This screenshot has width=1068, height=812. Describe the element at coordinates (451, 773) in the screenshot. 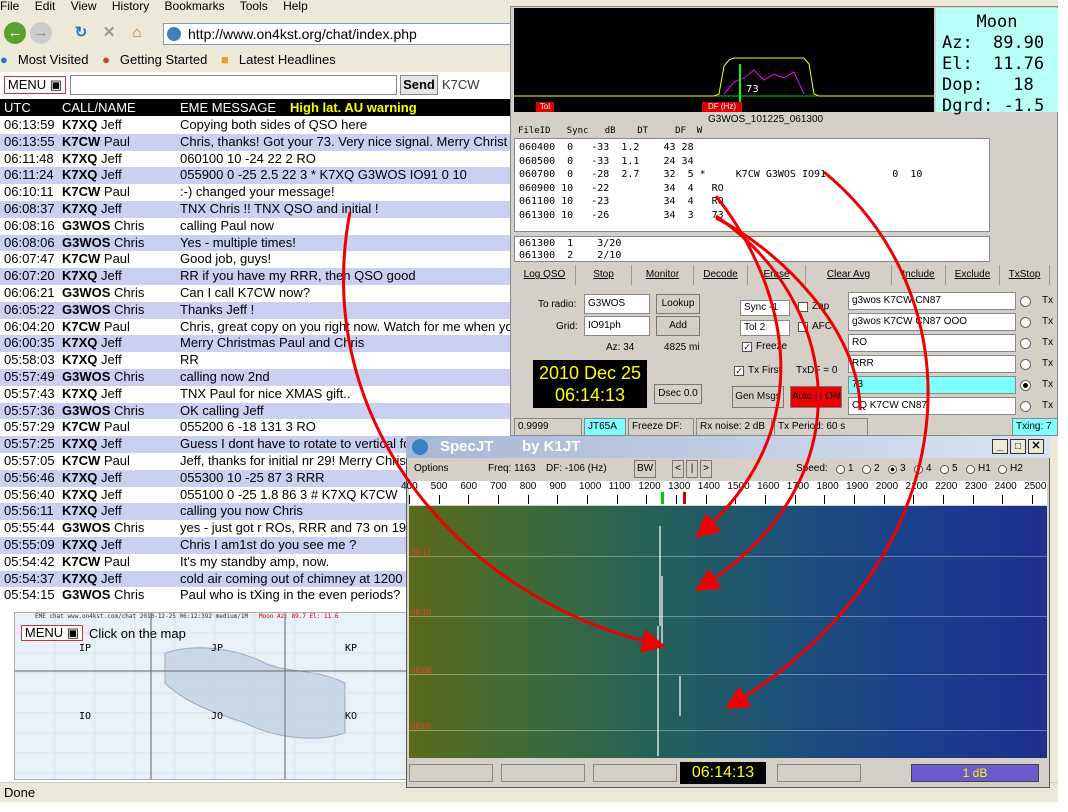

I see `zero-slider` at that location.